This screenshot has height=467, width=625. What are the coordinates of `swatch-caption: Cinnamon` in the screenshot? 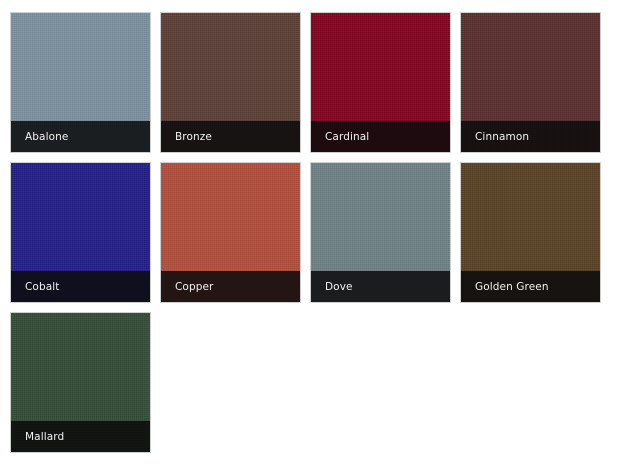 It's located at (530, 136).